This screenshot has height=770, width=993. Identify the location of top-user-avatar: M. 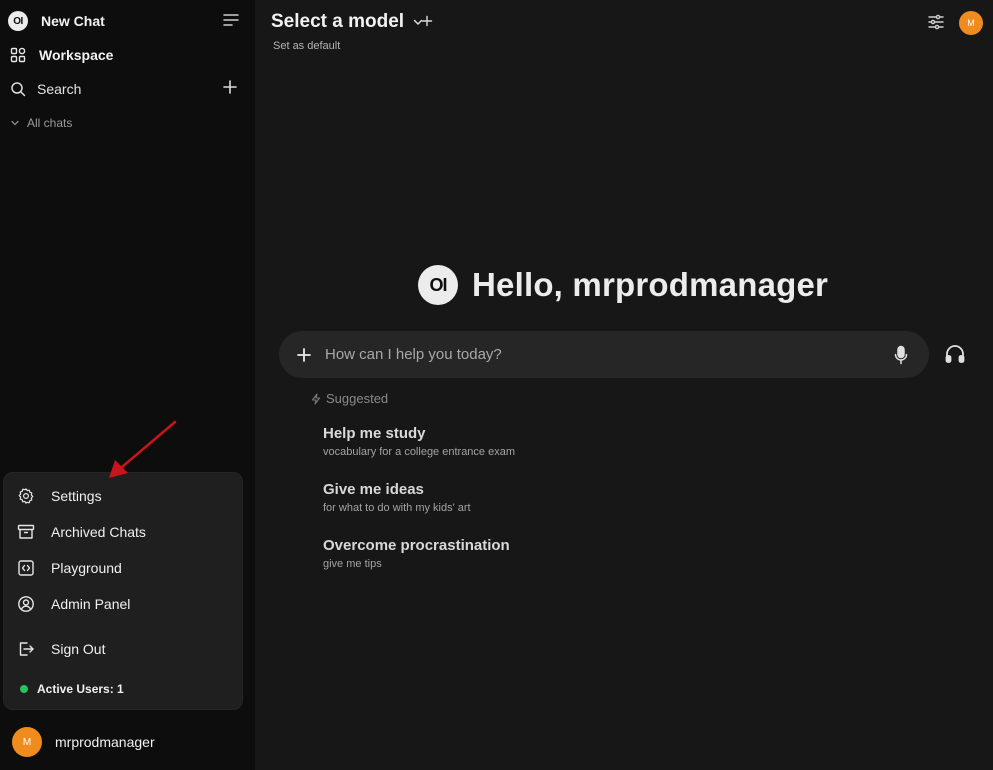
(971, 23).